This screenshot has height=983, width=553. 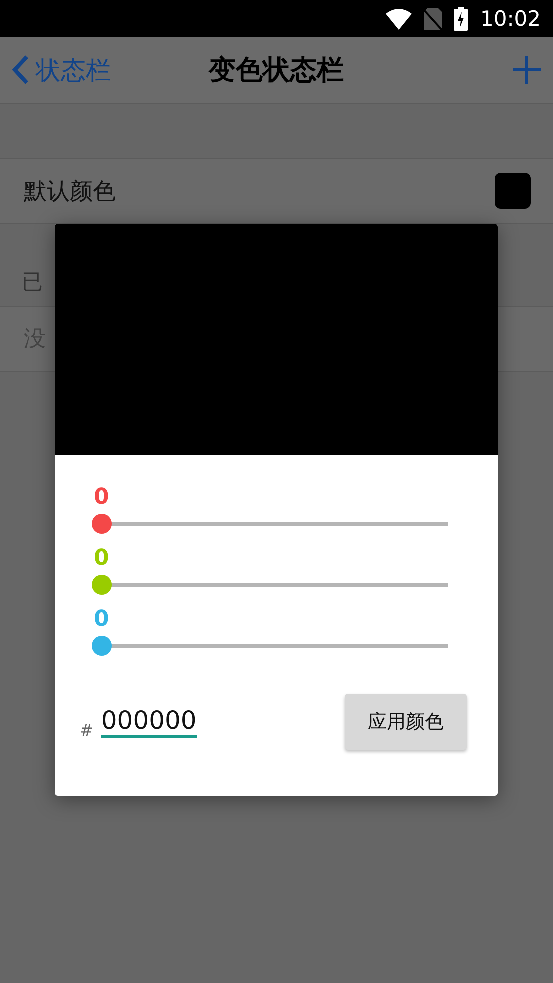 What do you see at coordinates (527, 70) in the screenshot?
I see `add-icon` at bounding box center [527, 70].